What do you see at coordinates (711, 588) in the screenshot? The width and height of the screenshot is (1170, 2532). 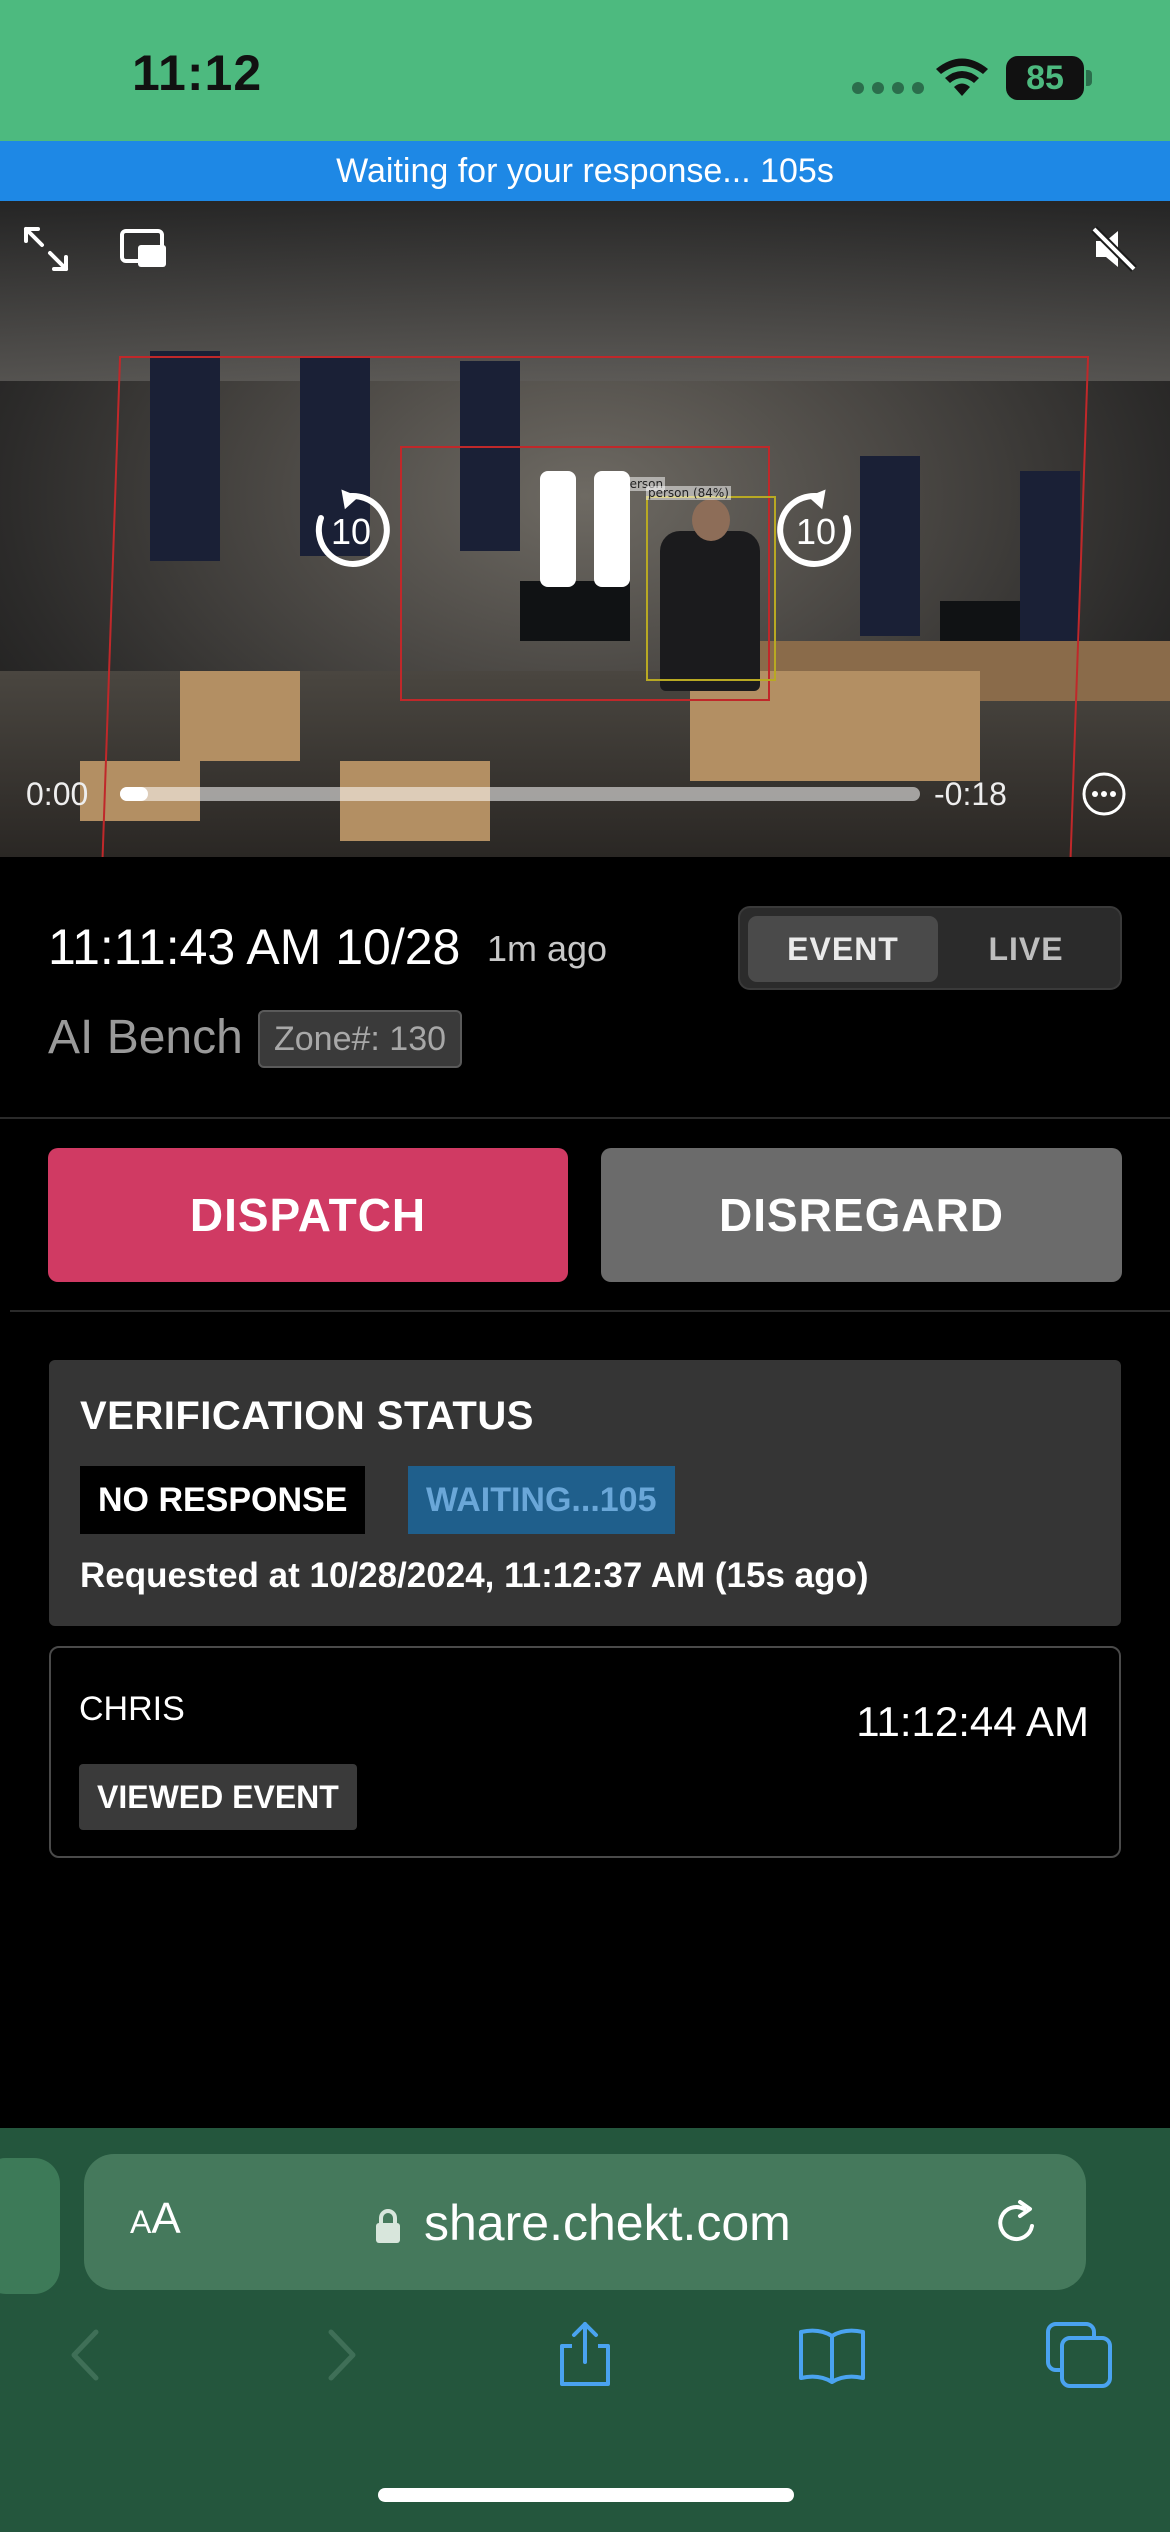 I see `person-detection-box` at bounding box center [711, 588].